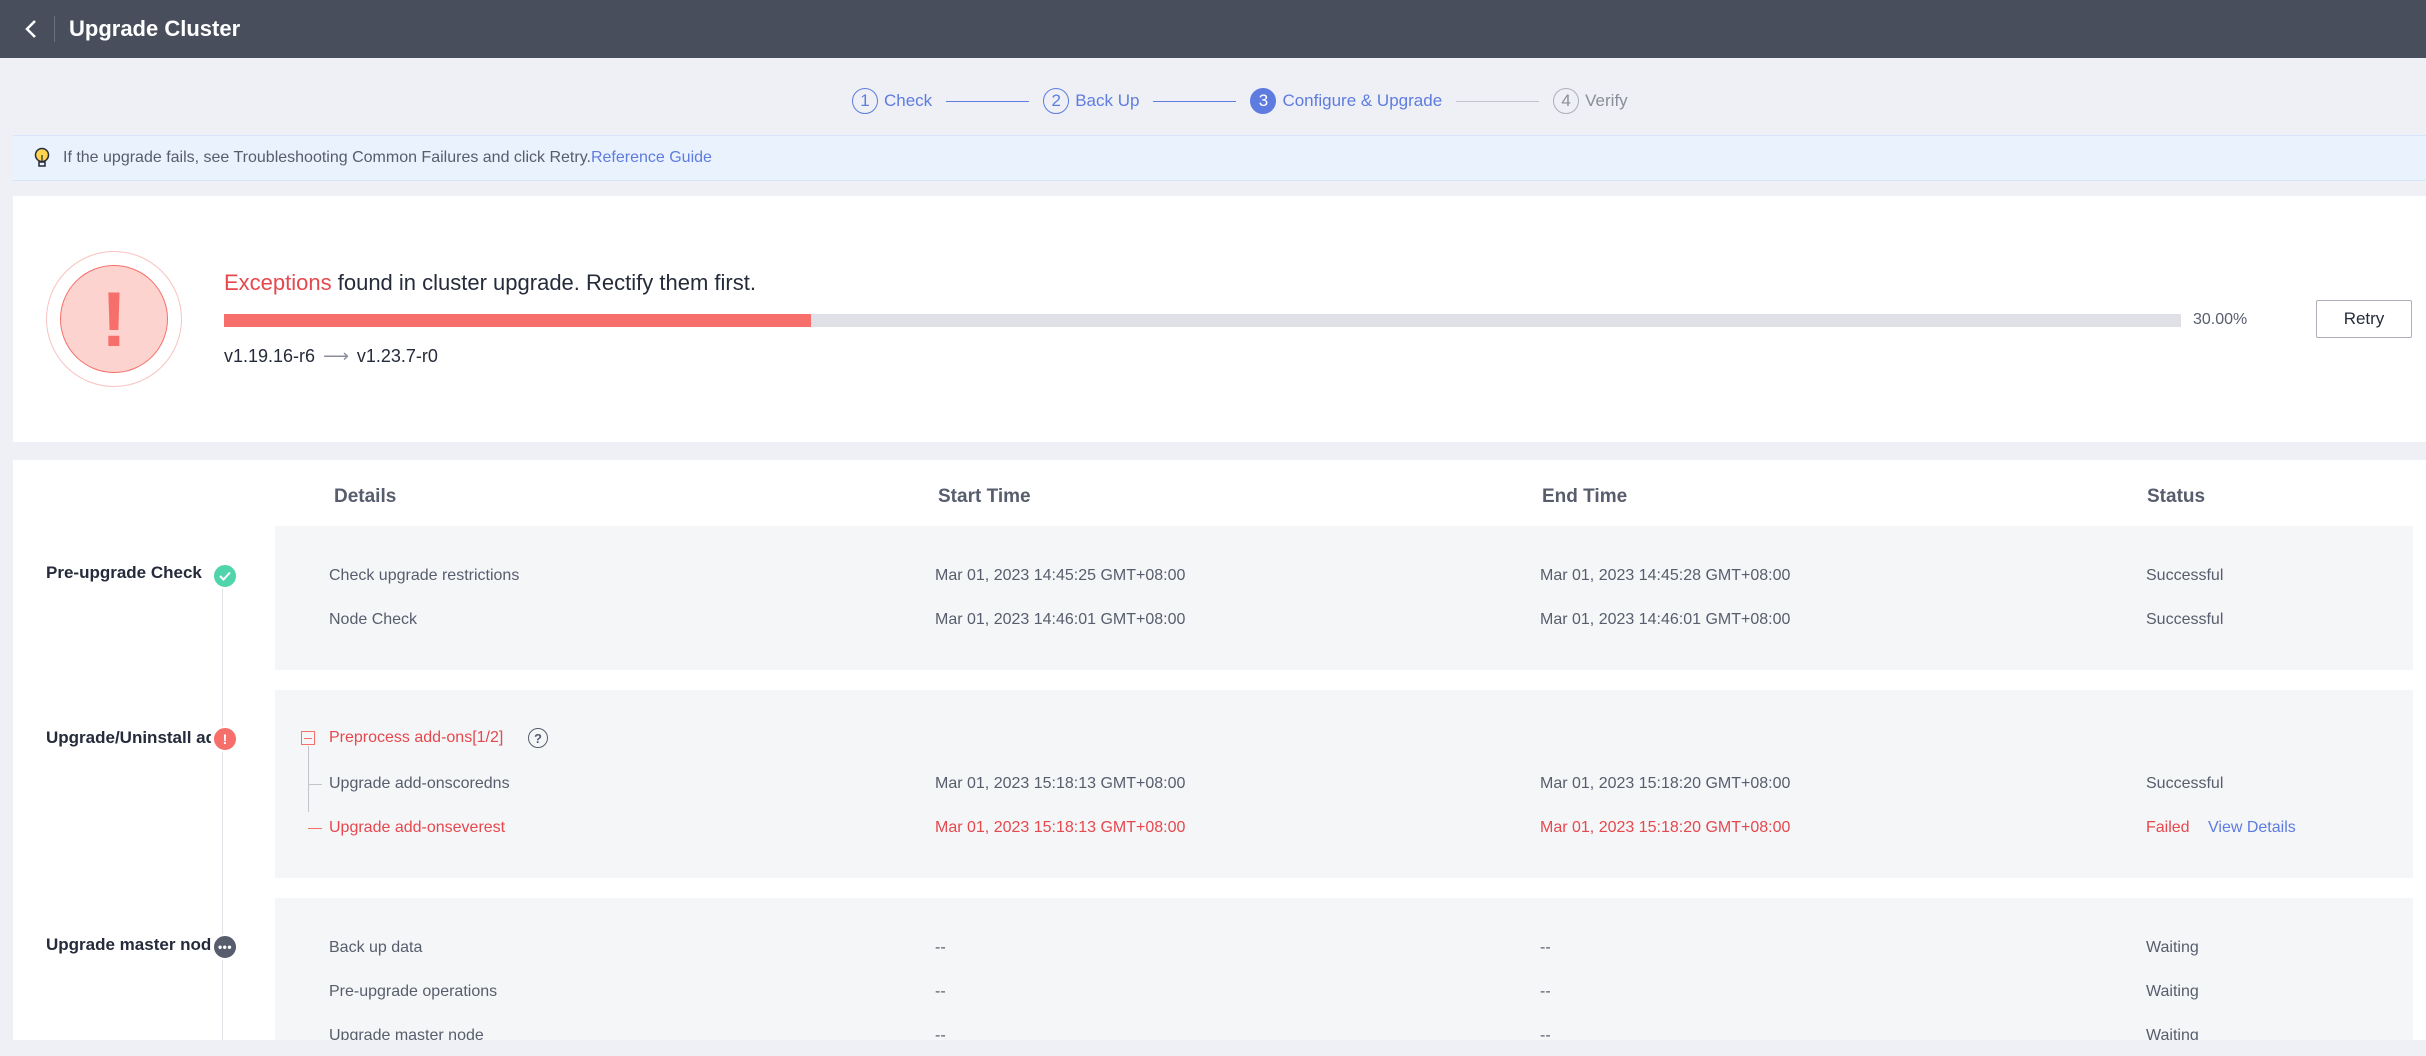  I want to click on row-end-time: Mar 01, 2023 14:46:01 GMT+08:00, so click(1665, 619).